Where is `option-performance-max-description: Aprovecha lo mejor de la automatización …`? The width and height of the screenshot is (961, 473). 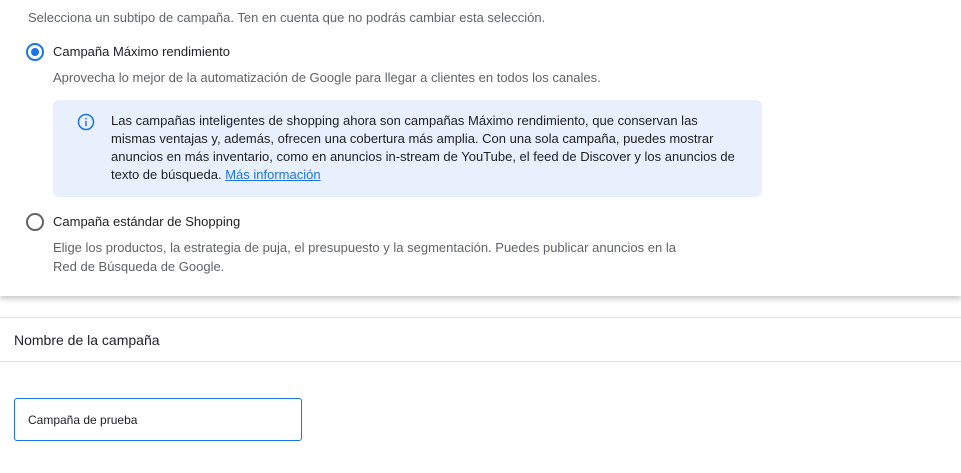
option-performance-max-description: Aprovecha lo mejor de la automatización … is located at coordinates (327, 77).